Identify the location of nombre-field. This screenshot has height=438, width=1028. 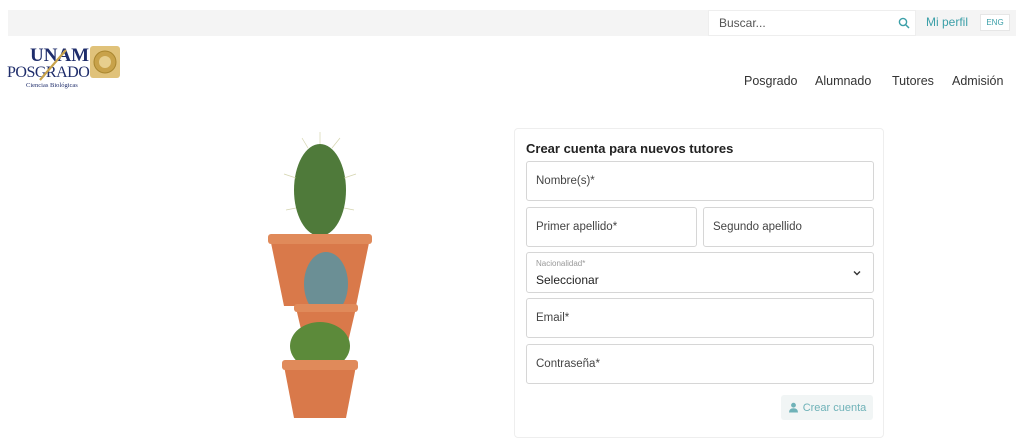
(700, 181).